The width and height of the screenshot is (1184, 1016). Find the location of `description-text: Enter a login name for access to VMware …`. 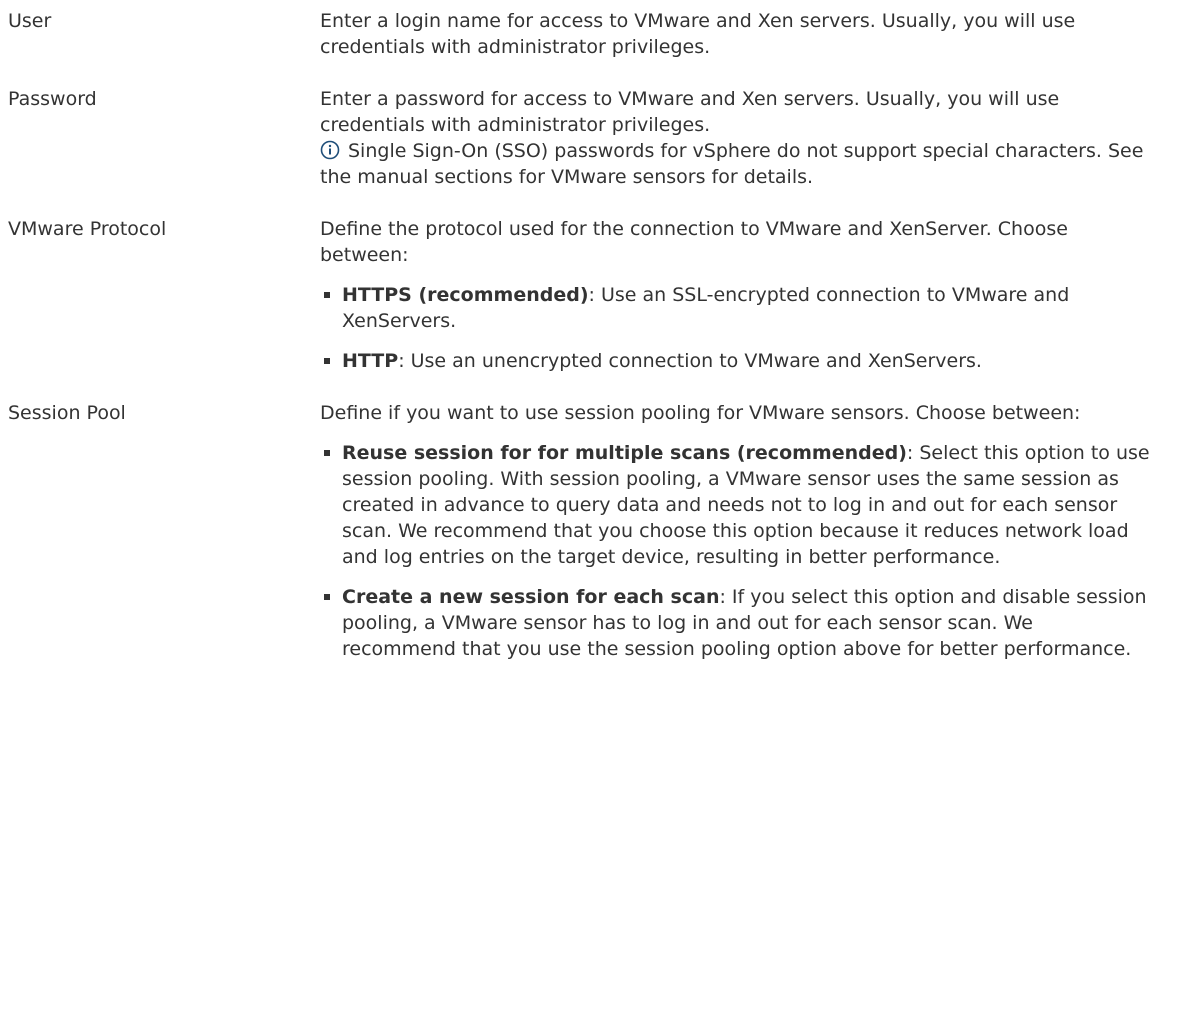

description-text: Enter a login name for access to VMware … is located at coordinates (698, 34).